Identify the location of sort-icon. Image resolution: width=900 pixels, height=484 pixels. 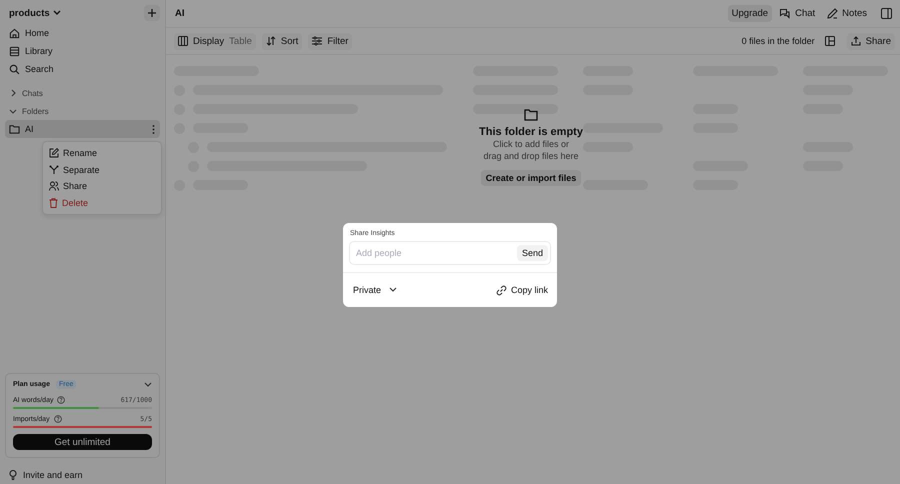
(271, 41).